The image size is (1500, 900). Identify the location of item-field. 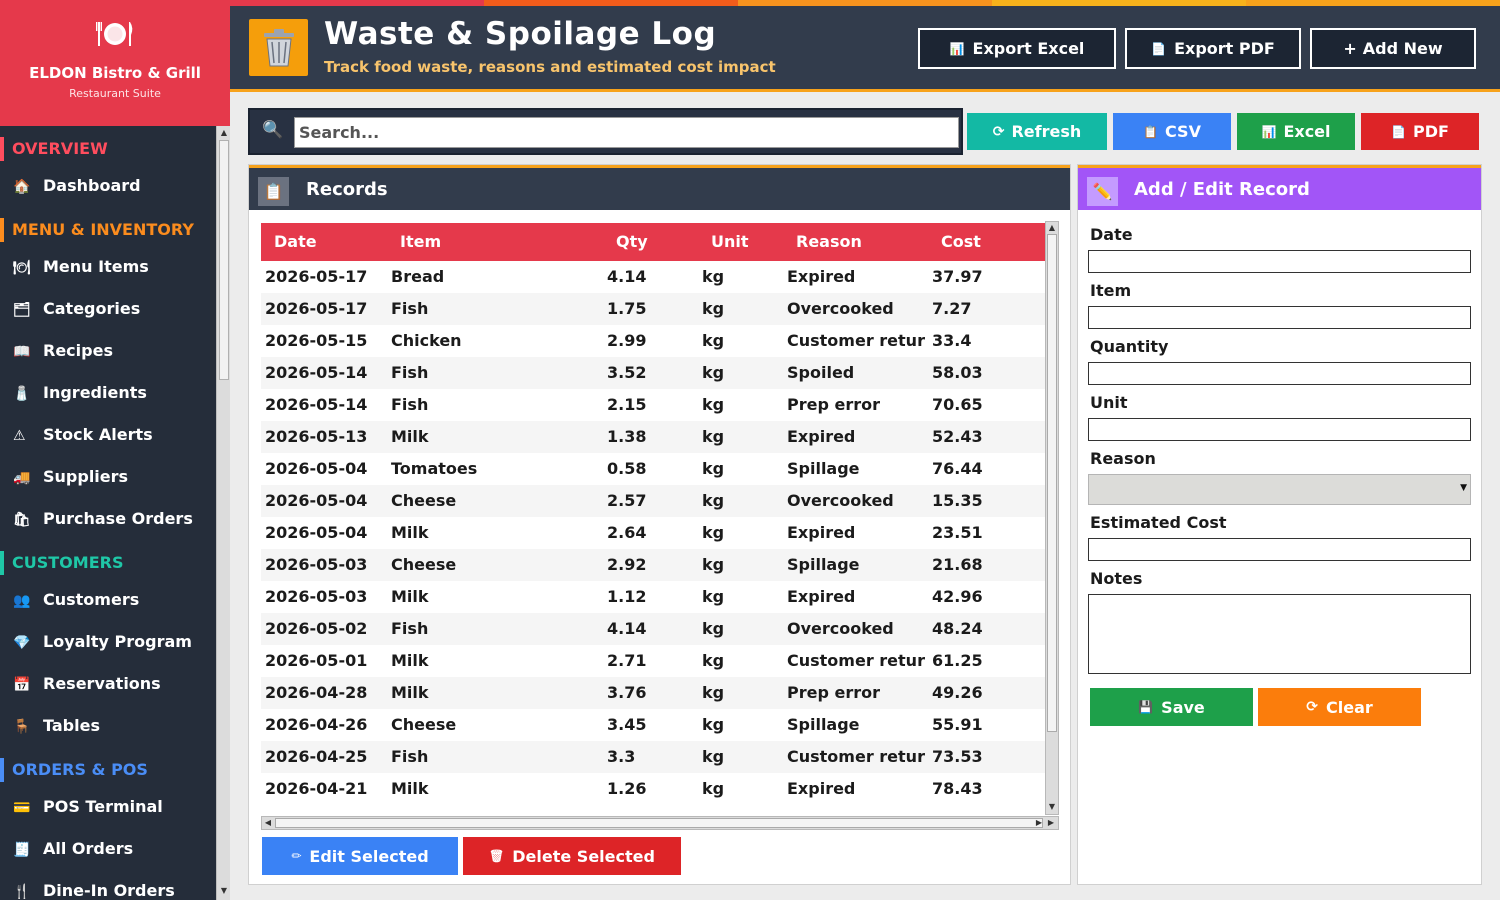
(1279, 317).